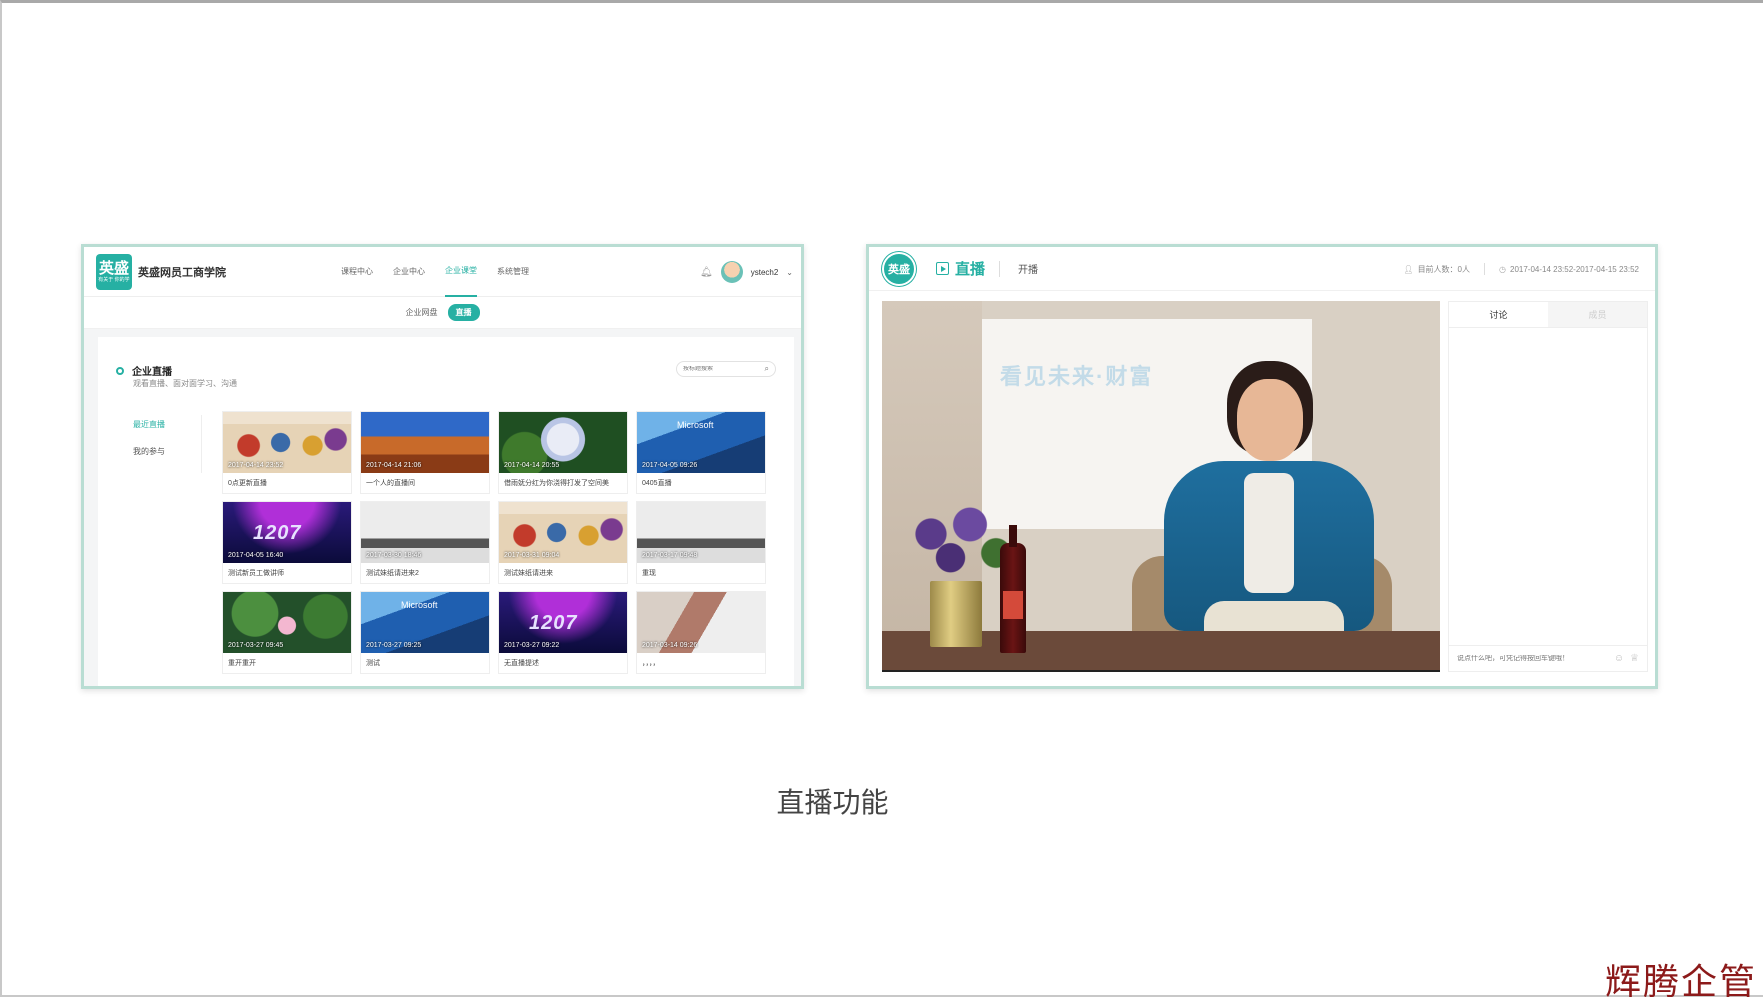 The image size is (1763, 997). What do you see at coordinates (1502, 269) in the screenshot?
I see `clock-icon: ◷` at bounding box center [1502, 269].